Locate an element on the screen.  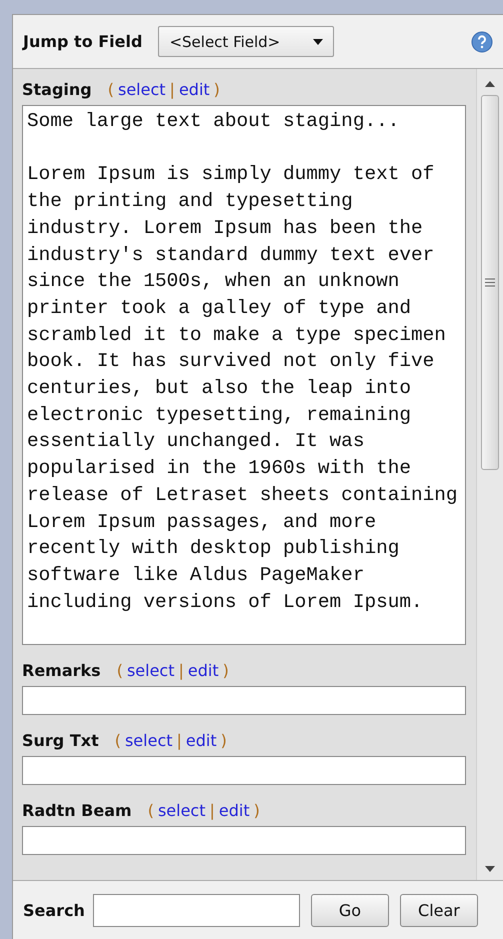
scroll-thumb is located at coordinates (490, 282).